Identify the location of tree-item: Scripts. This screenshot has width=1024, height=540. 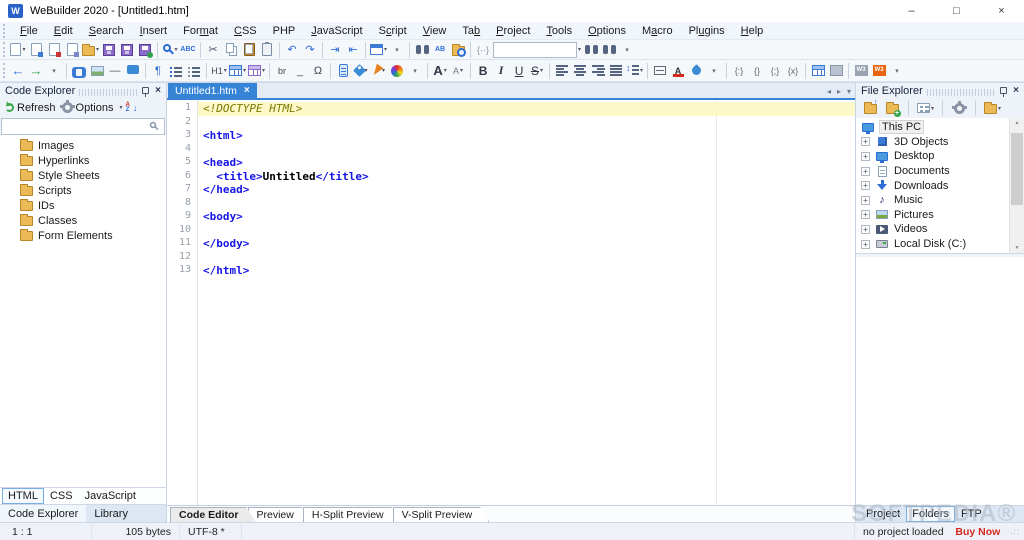
(83, 190).